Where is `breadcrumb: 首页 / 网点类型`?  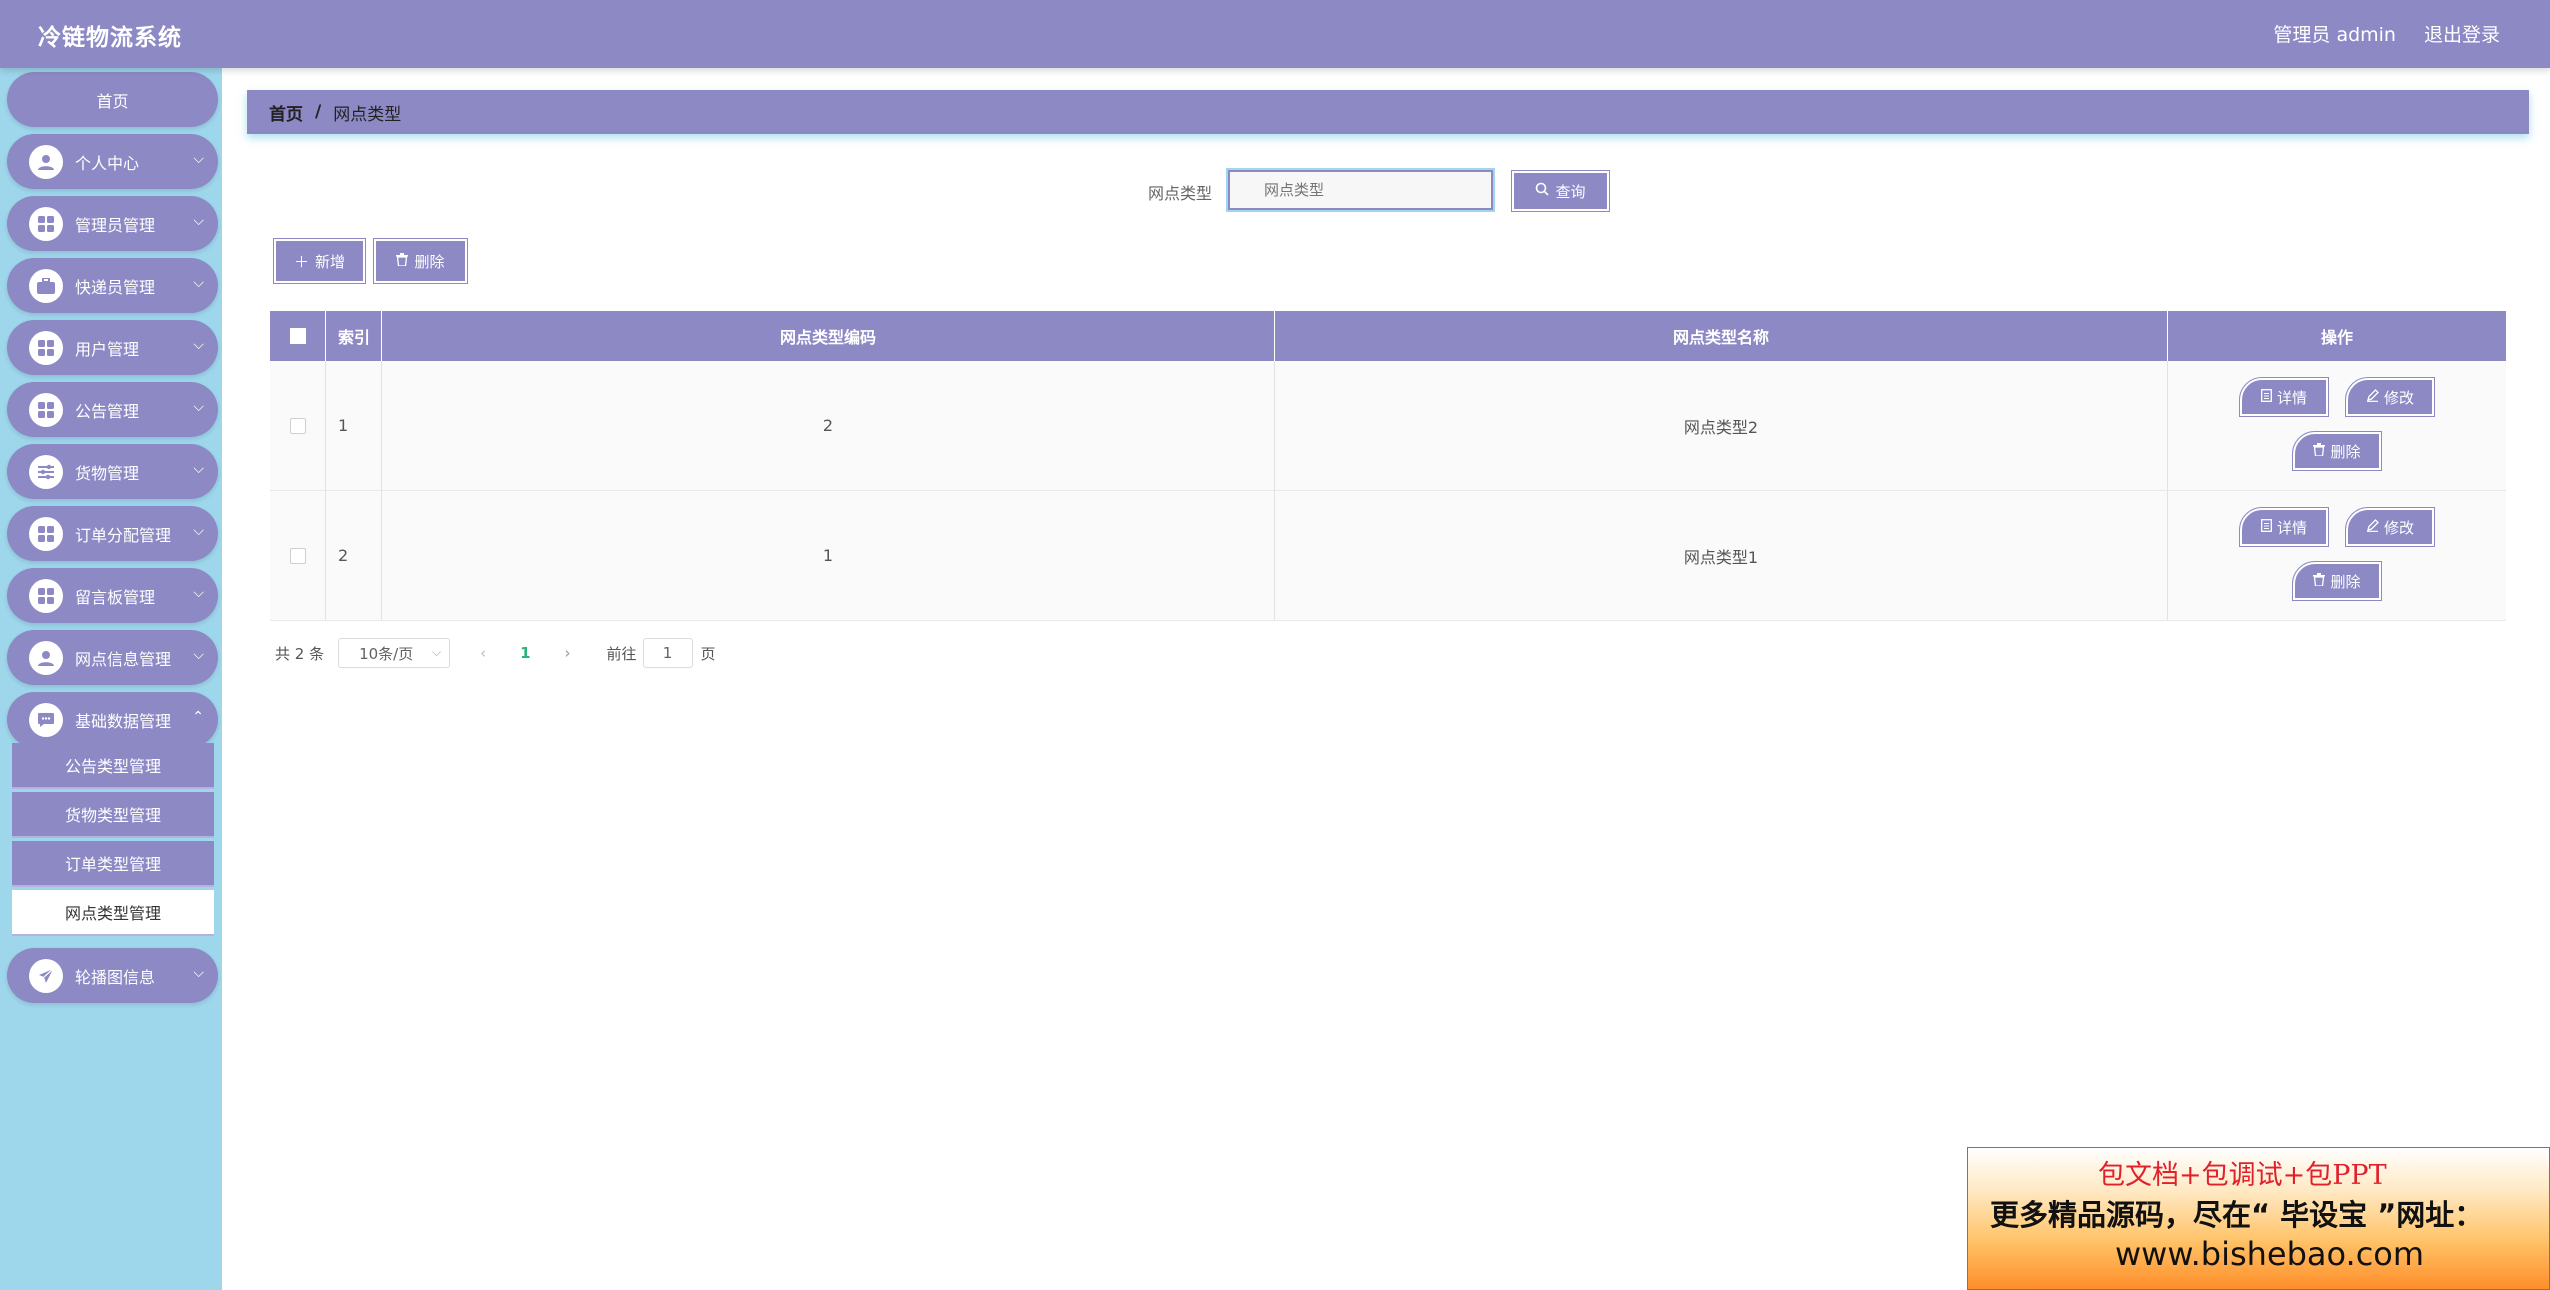 breadcrumb: 首页 / 网点类型 is located at coordinates (1388, 112).